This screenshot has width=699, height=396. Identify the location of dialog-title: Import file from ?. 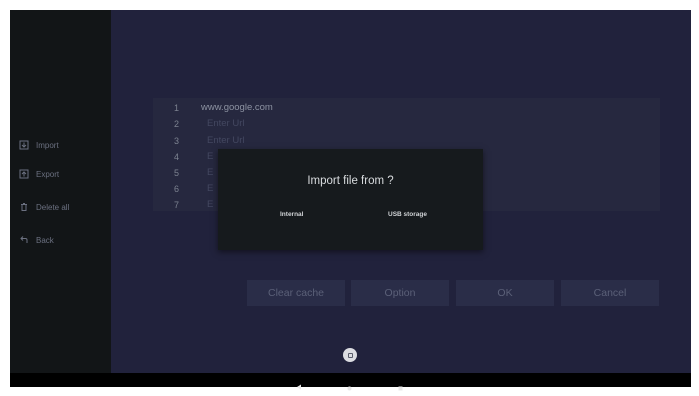
(350, 181).